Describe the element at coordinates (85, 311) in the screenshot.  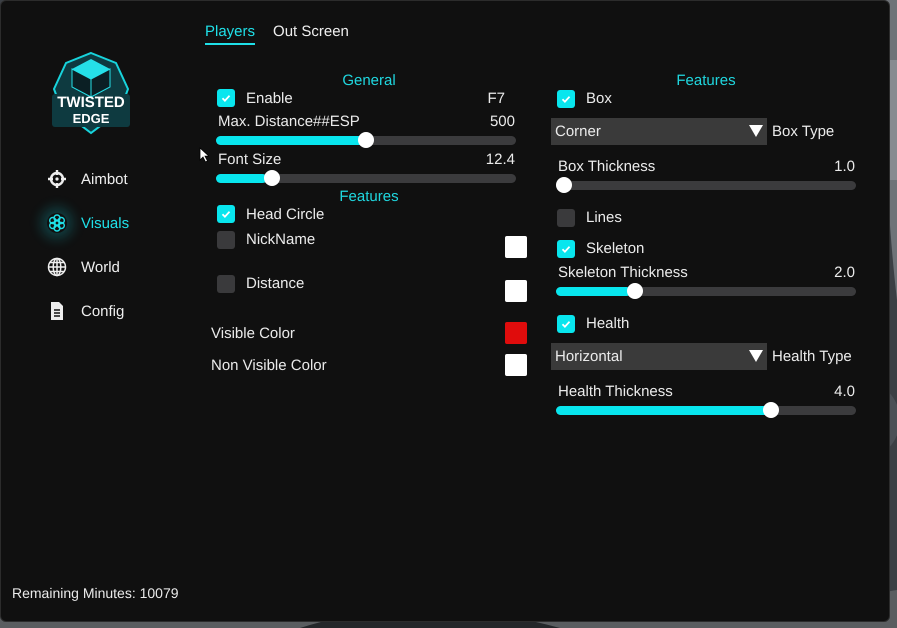
I see `sidebar-item: Config` at that location.